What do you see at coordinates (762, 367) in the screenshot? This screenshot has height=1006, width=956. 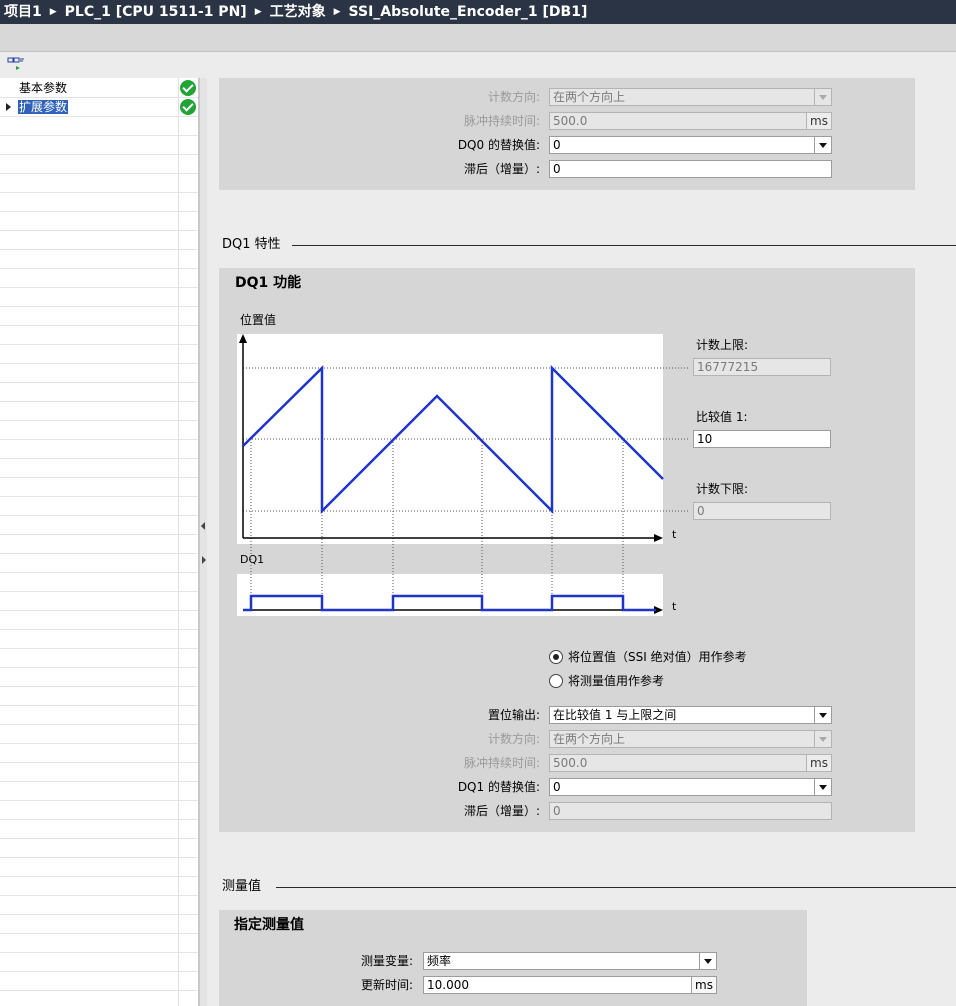 I see `upper-limit-field: 16777215` at bounding box center [762, 367].